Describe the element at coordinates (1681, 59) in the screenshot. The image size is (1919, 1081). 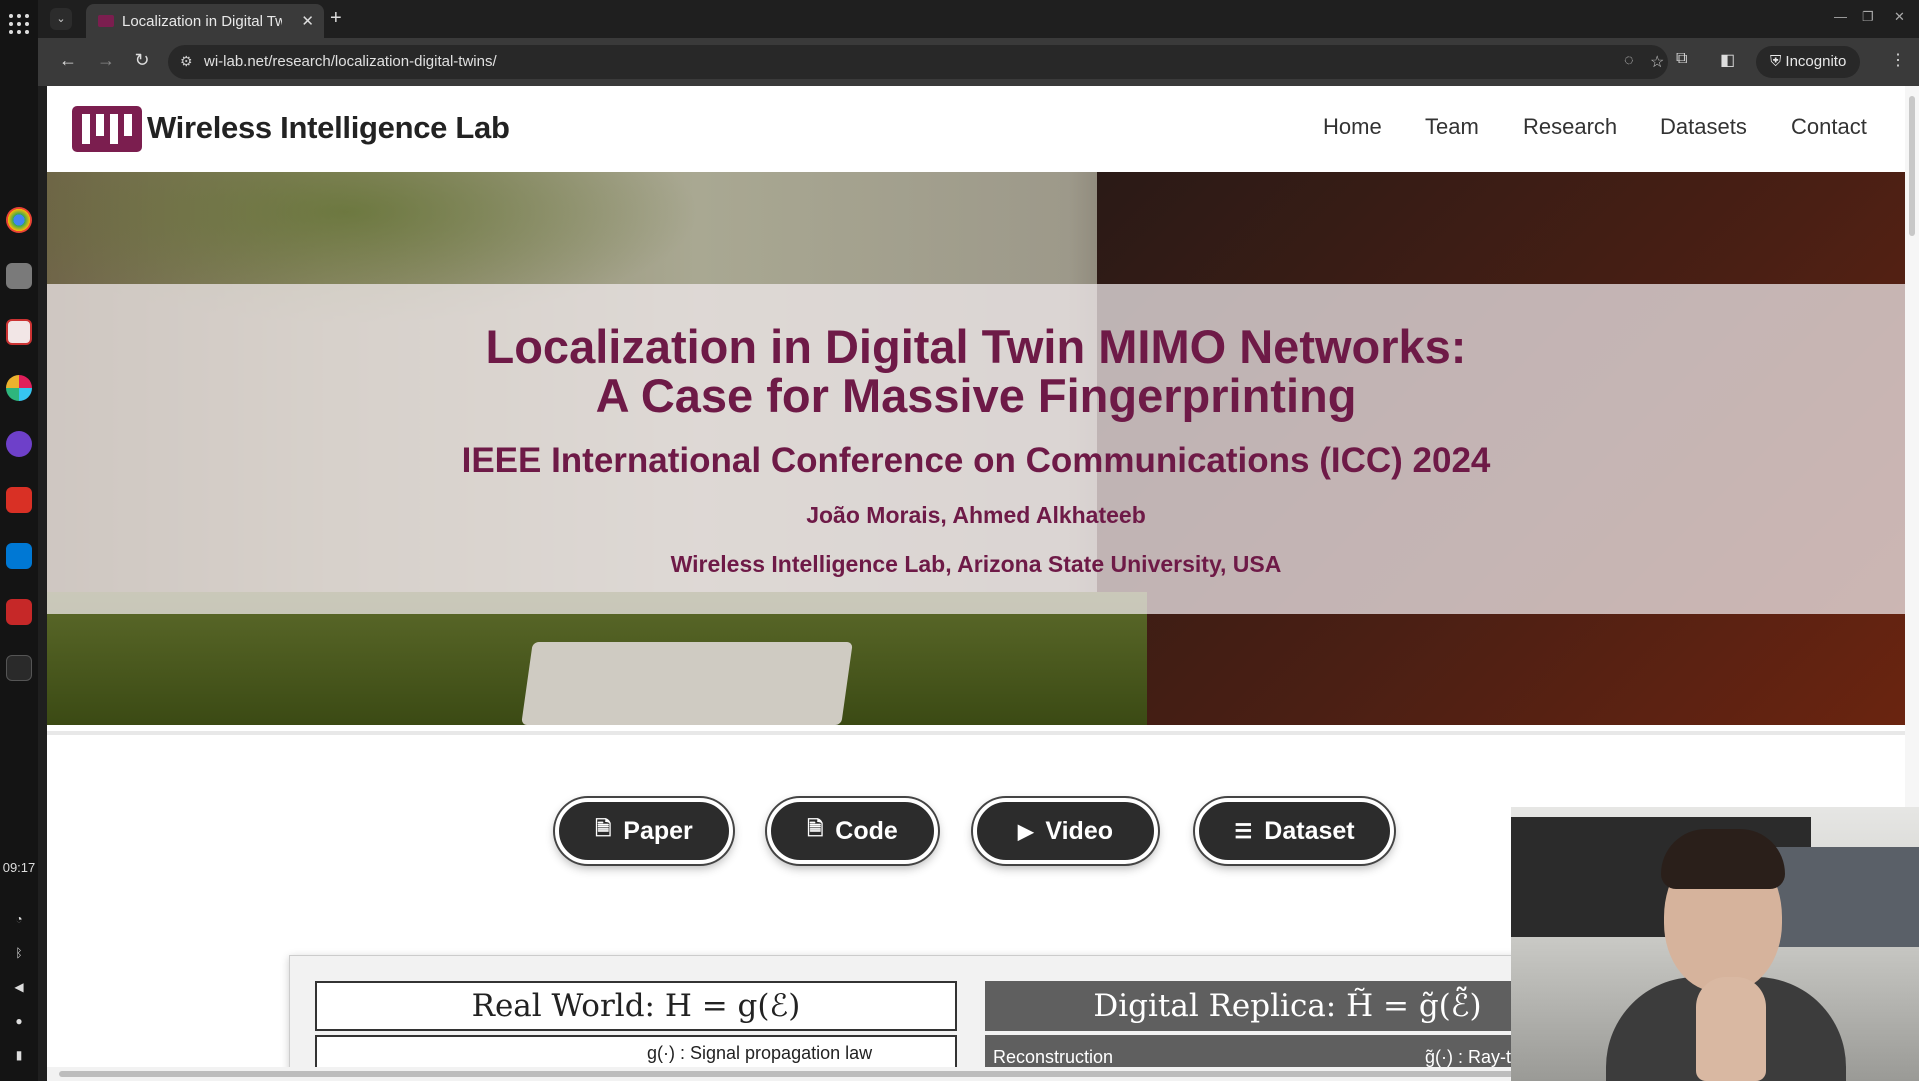
I see `extensions-icon: ⧉` at that location.